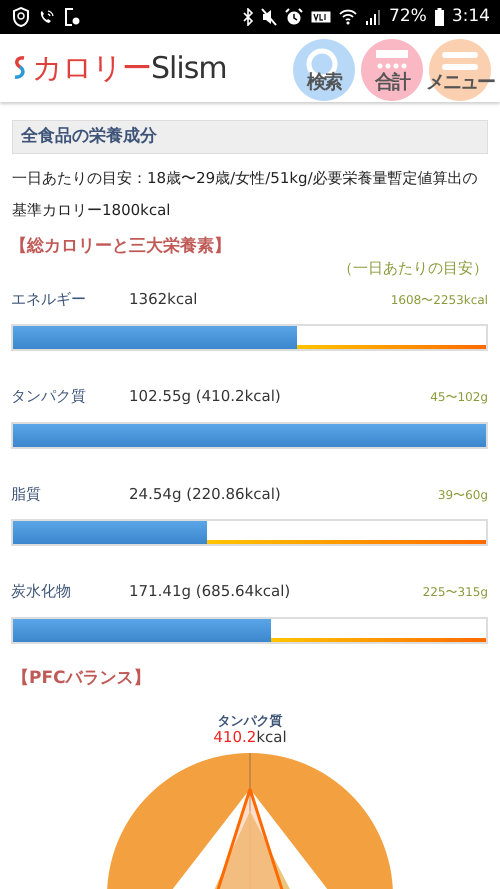 This screenshot has width=500, height=889. What do you see at coordinates (41, 591) in the screenshot?
I see `nutrient-name: 炭水化物` at bounding box center [41, 591].